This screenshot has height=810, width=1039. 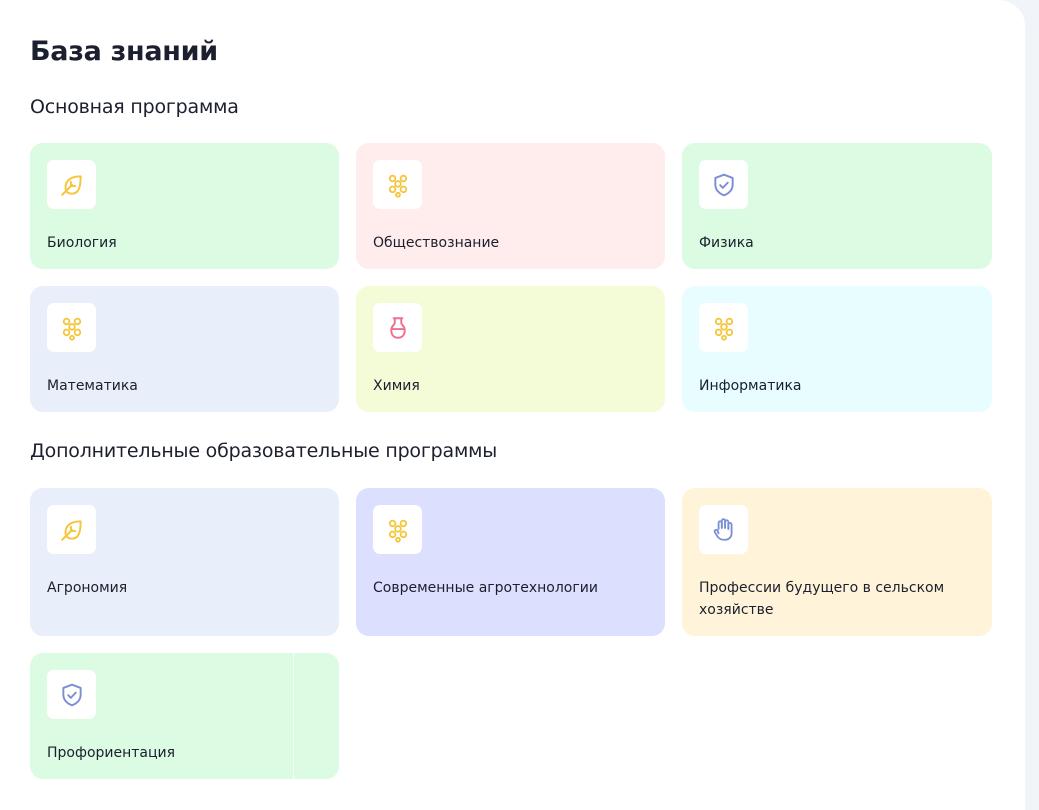 What do you see at coordinates (396, 386) in the screenshot?
I see `card-label: Химия` at bounding box center [396, 386].